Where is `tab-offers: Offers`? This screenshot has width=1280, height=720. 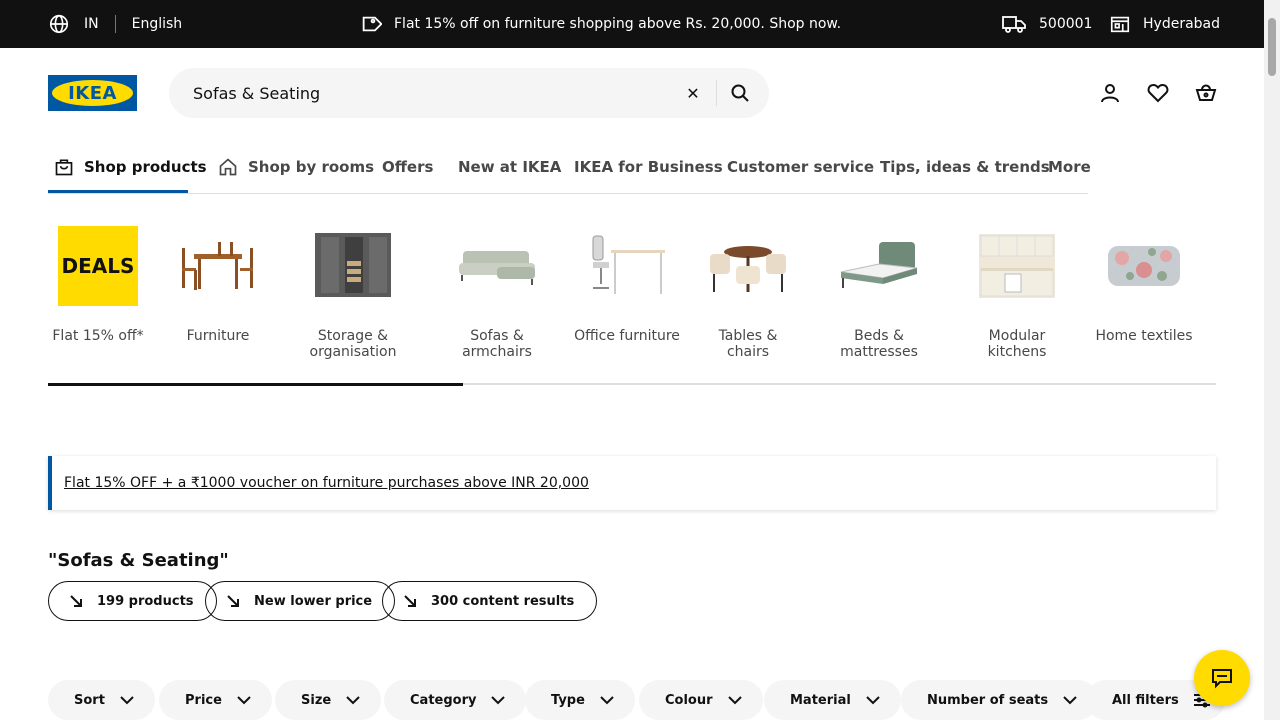 tab-offers: Offers is located at coordinates (407, 166).